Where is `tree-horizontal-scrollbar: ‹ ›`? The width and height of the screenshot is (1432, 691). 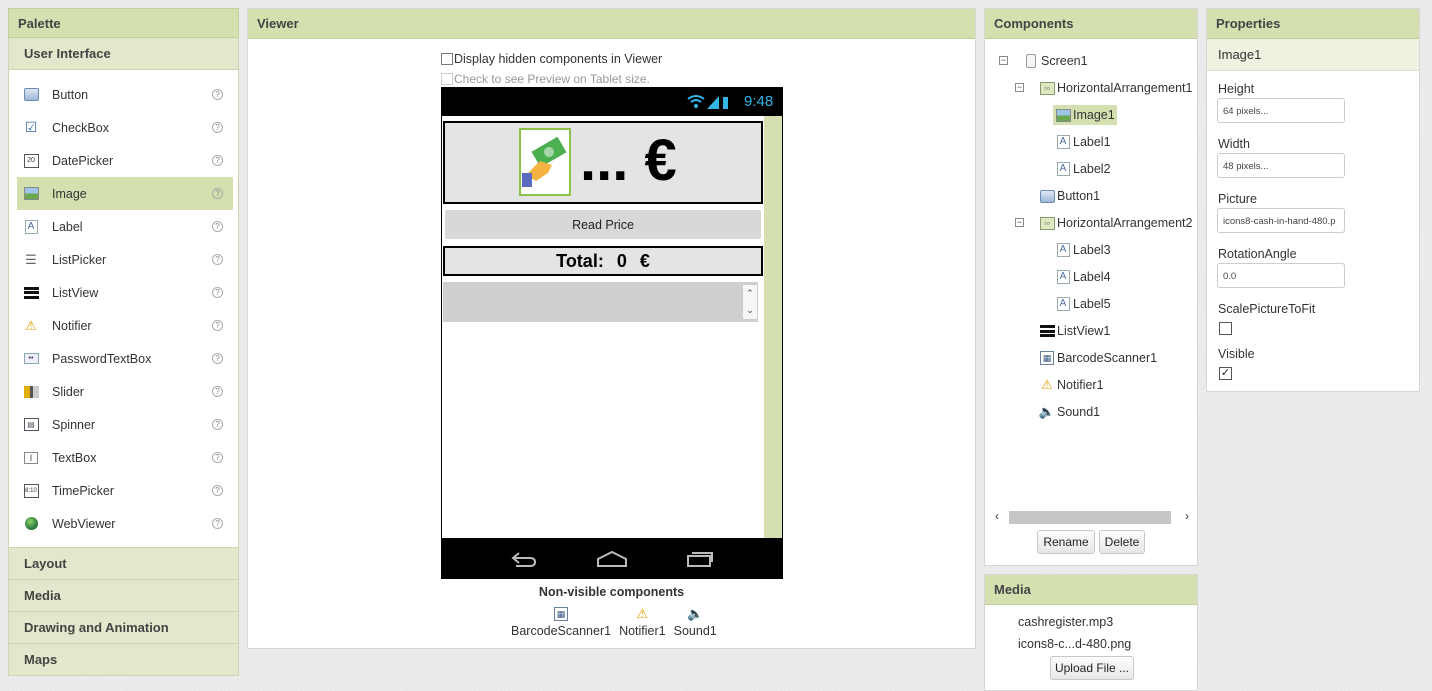 tree-horizontal-scrollbar: ‹ › is located at coordinates (1092, 517).